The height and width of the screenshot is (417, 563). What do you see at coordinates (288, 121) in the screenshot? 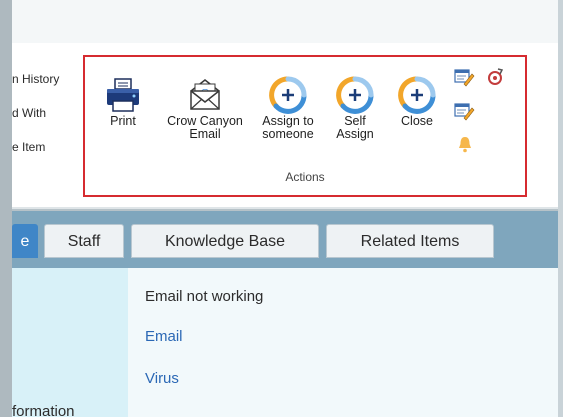
I see `assign-label-line1: Assign to` at bounding box center [288, 121].